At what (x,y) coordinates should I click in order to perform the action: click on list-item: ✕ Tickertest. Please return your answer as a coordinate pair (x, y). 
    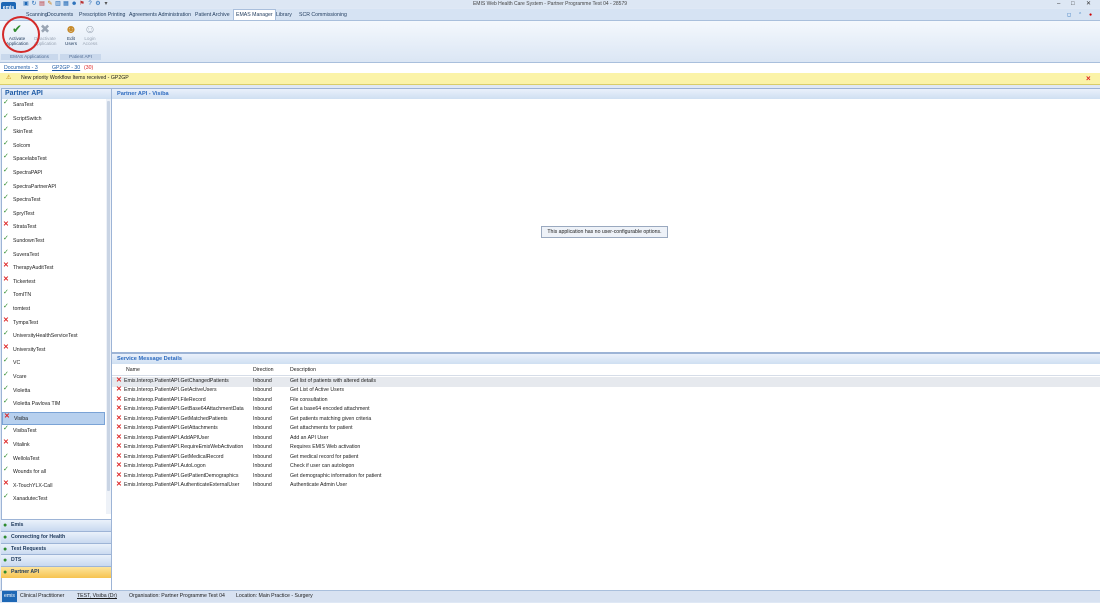
    Looking at the image, I should click on (53, 283).